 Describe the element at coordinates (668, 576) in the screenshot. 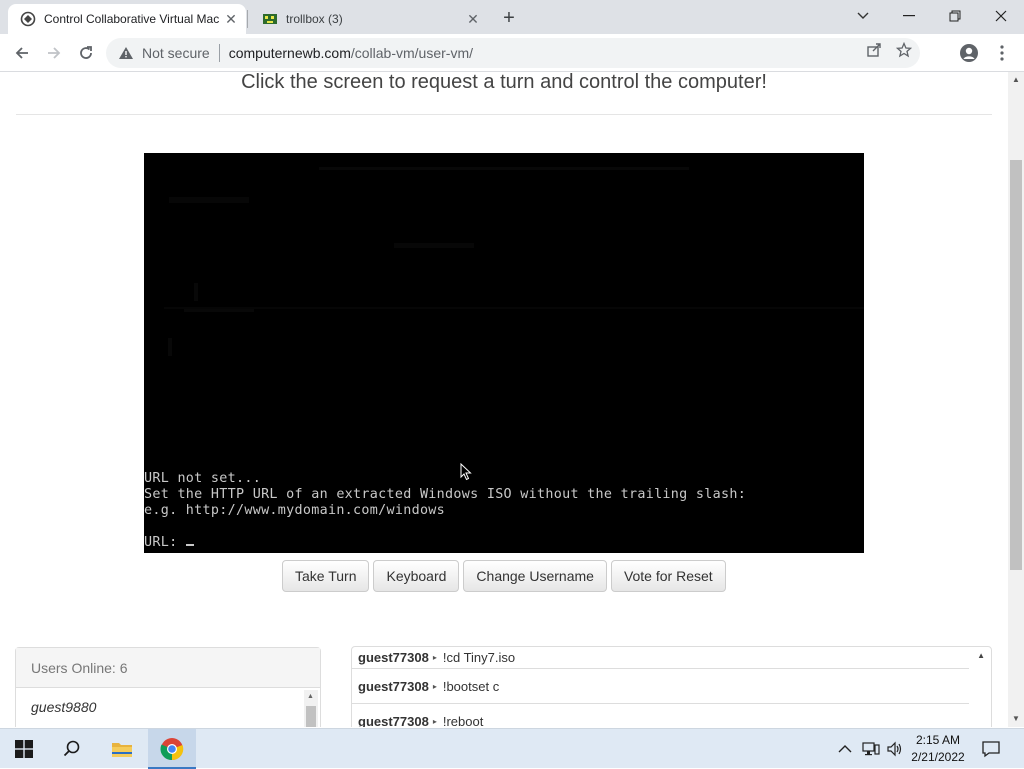

I see `vote-reset-button: Vote for Reset` at that location.